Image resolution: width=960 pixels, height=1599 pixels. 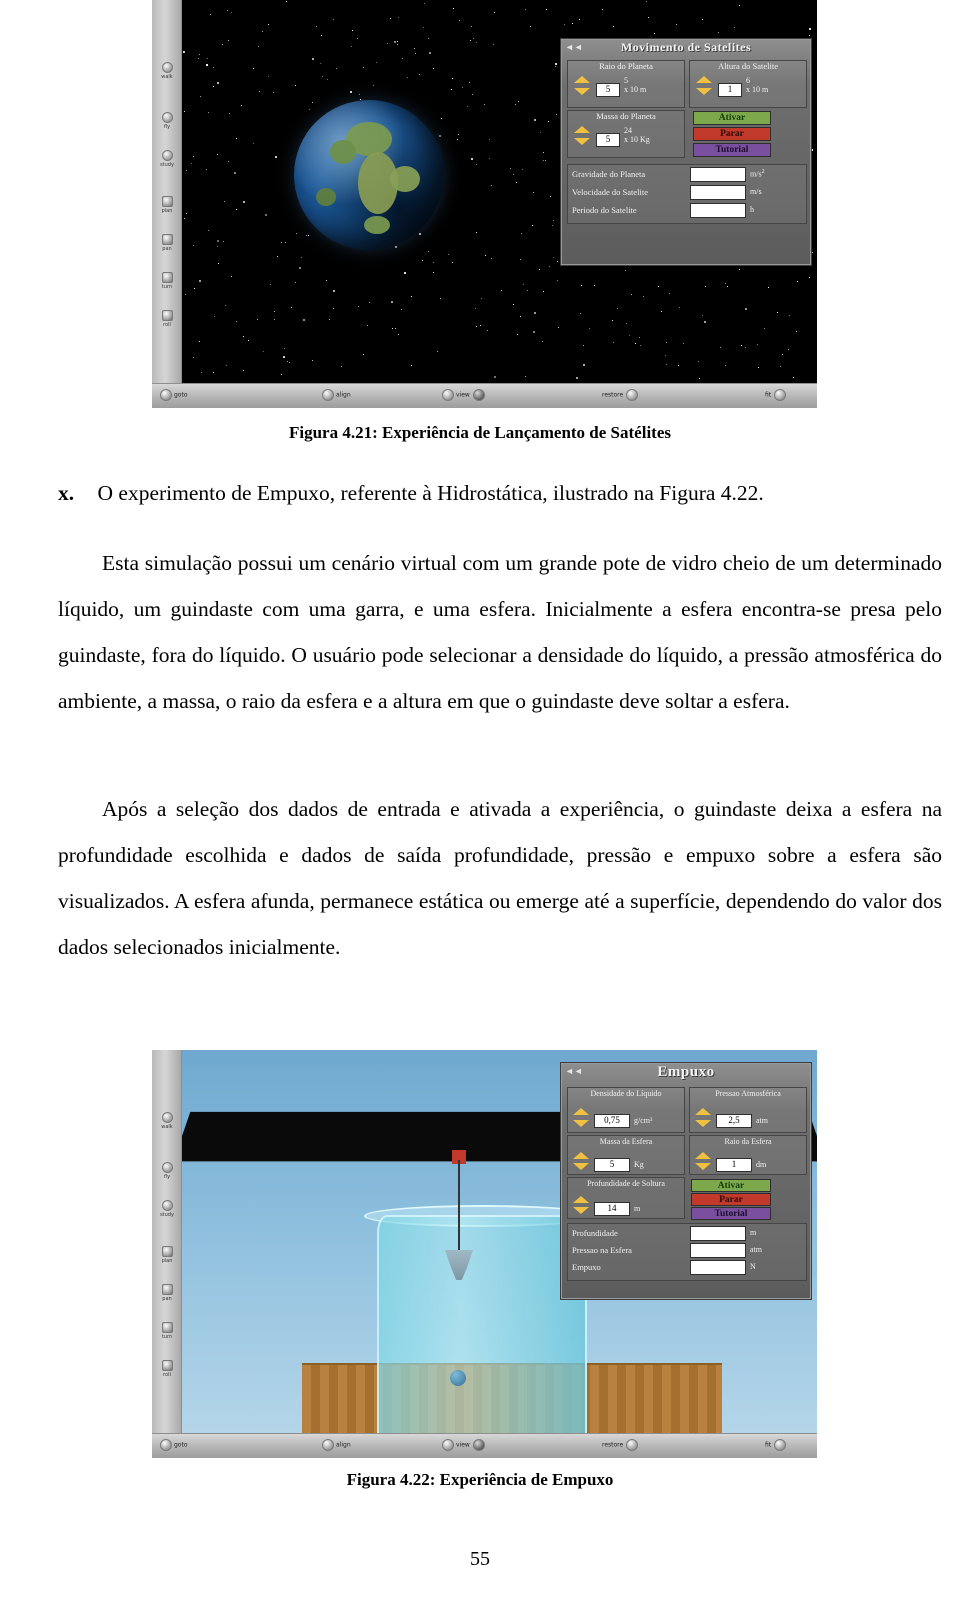 What do you see at coordinates (626, 80) in the screenshot?
I see `exponent: 5` at bounding box center [626, 80].